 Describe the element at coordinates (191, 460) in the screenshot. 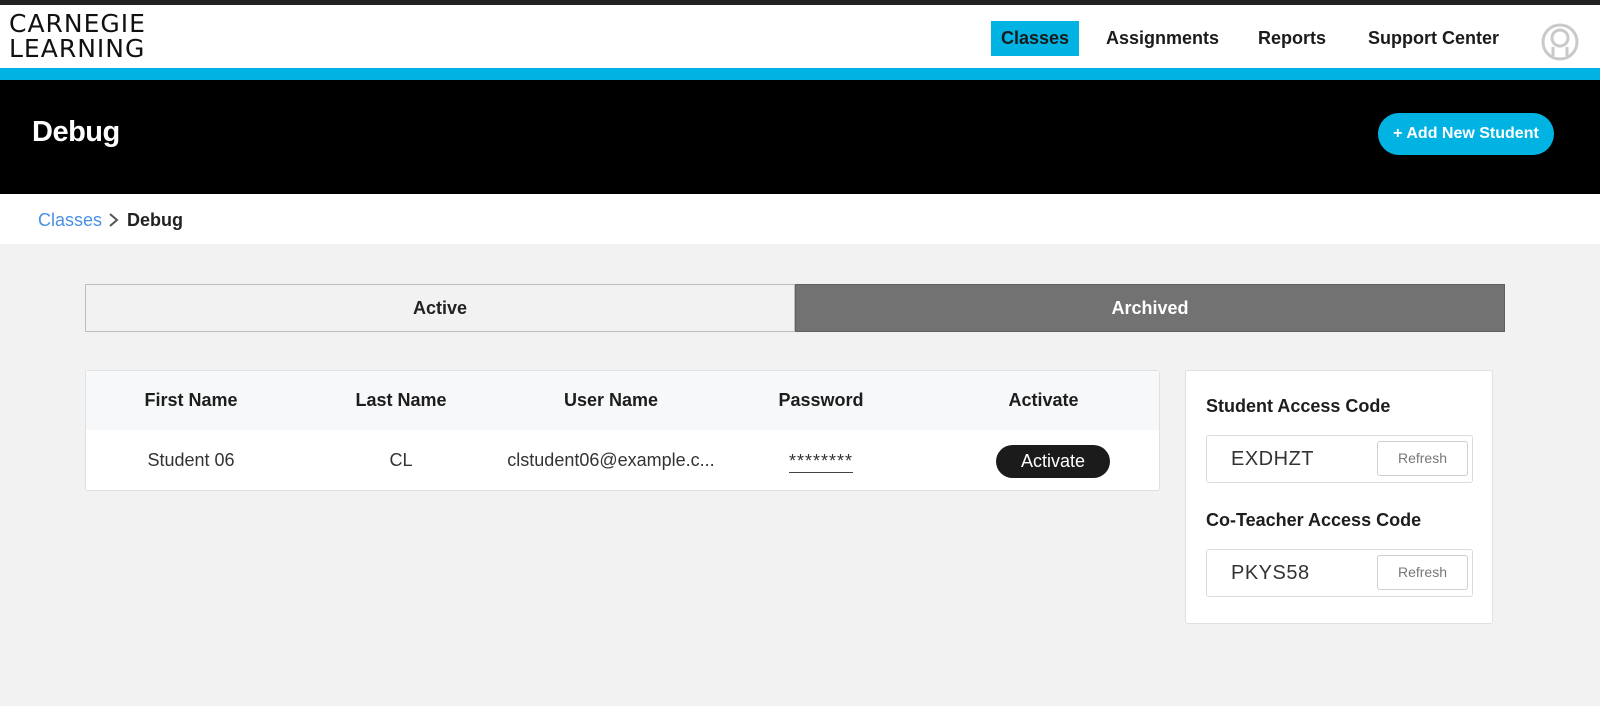

I see `cell-first-name: Student 06` at that location.